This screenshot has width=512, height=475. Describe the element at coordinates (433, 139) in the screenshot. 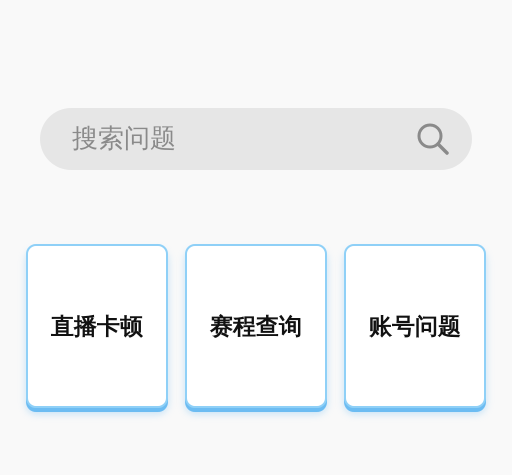

I see `search-icon` at that location.